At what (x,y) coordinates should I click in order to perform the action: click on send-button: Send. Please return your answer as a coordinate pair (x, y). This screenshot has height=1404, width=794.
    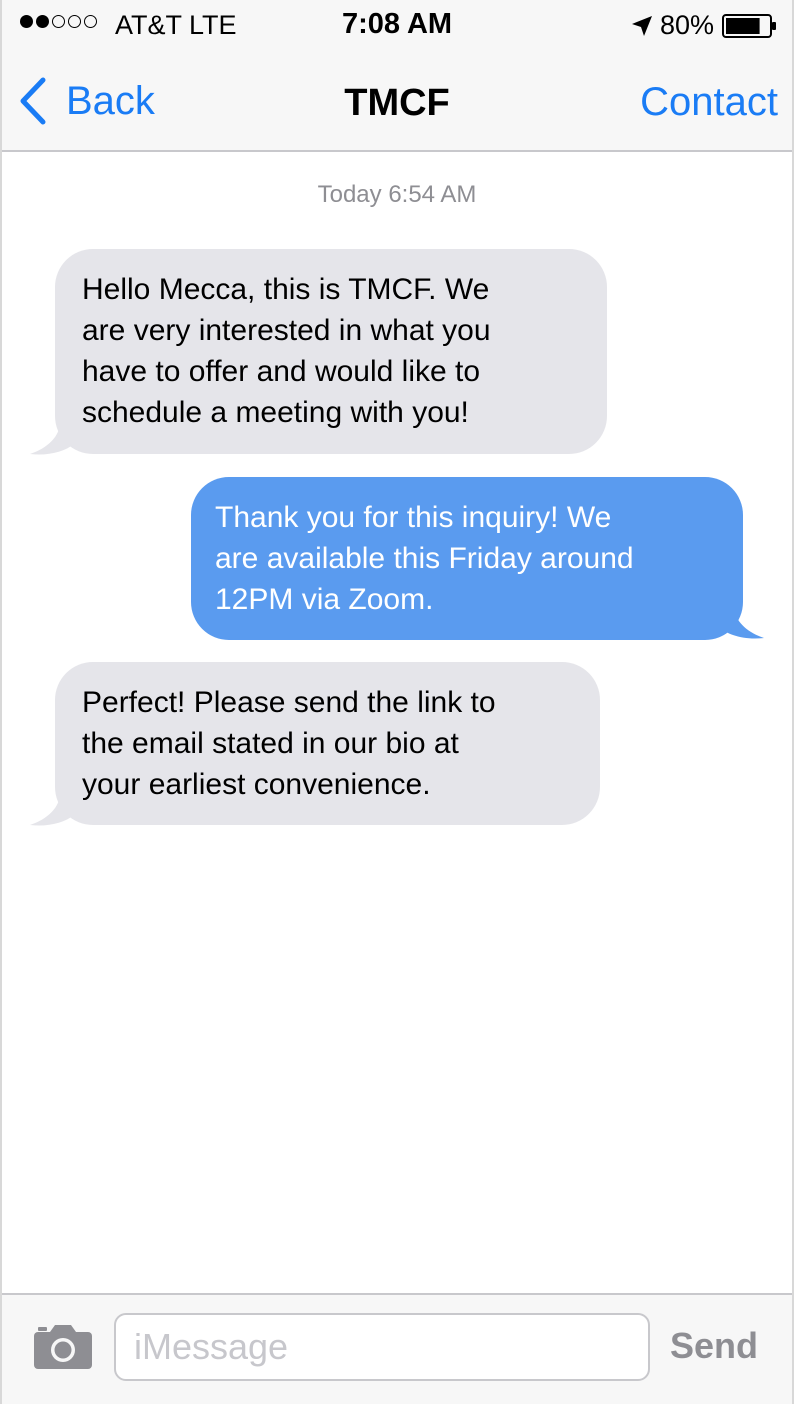
    Looking at the image, I should click on (714, 1346).